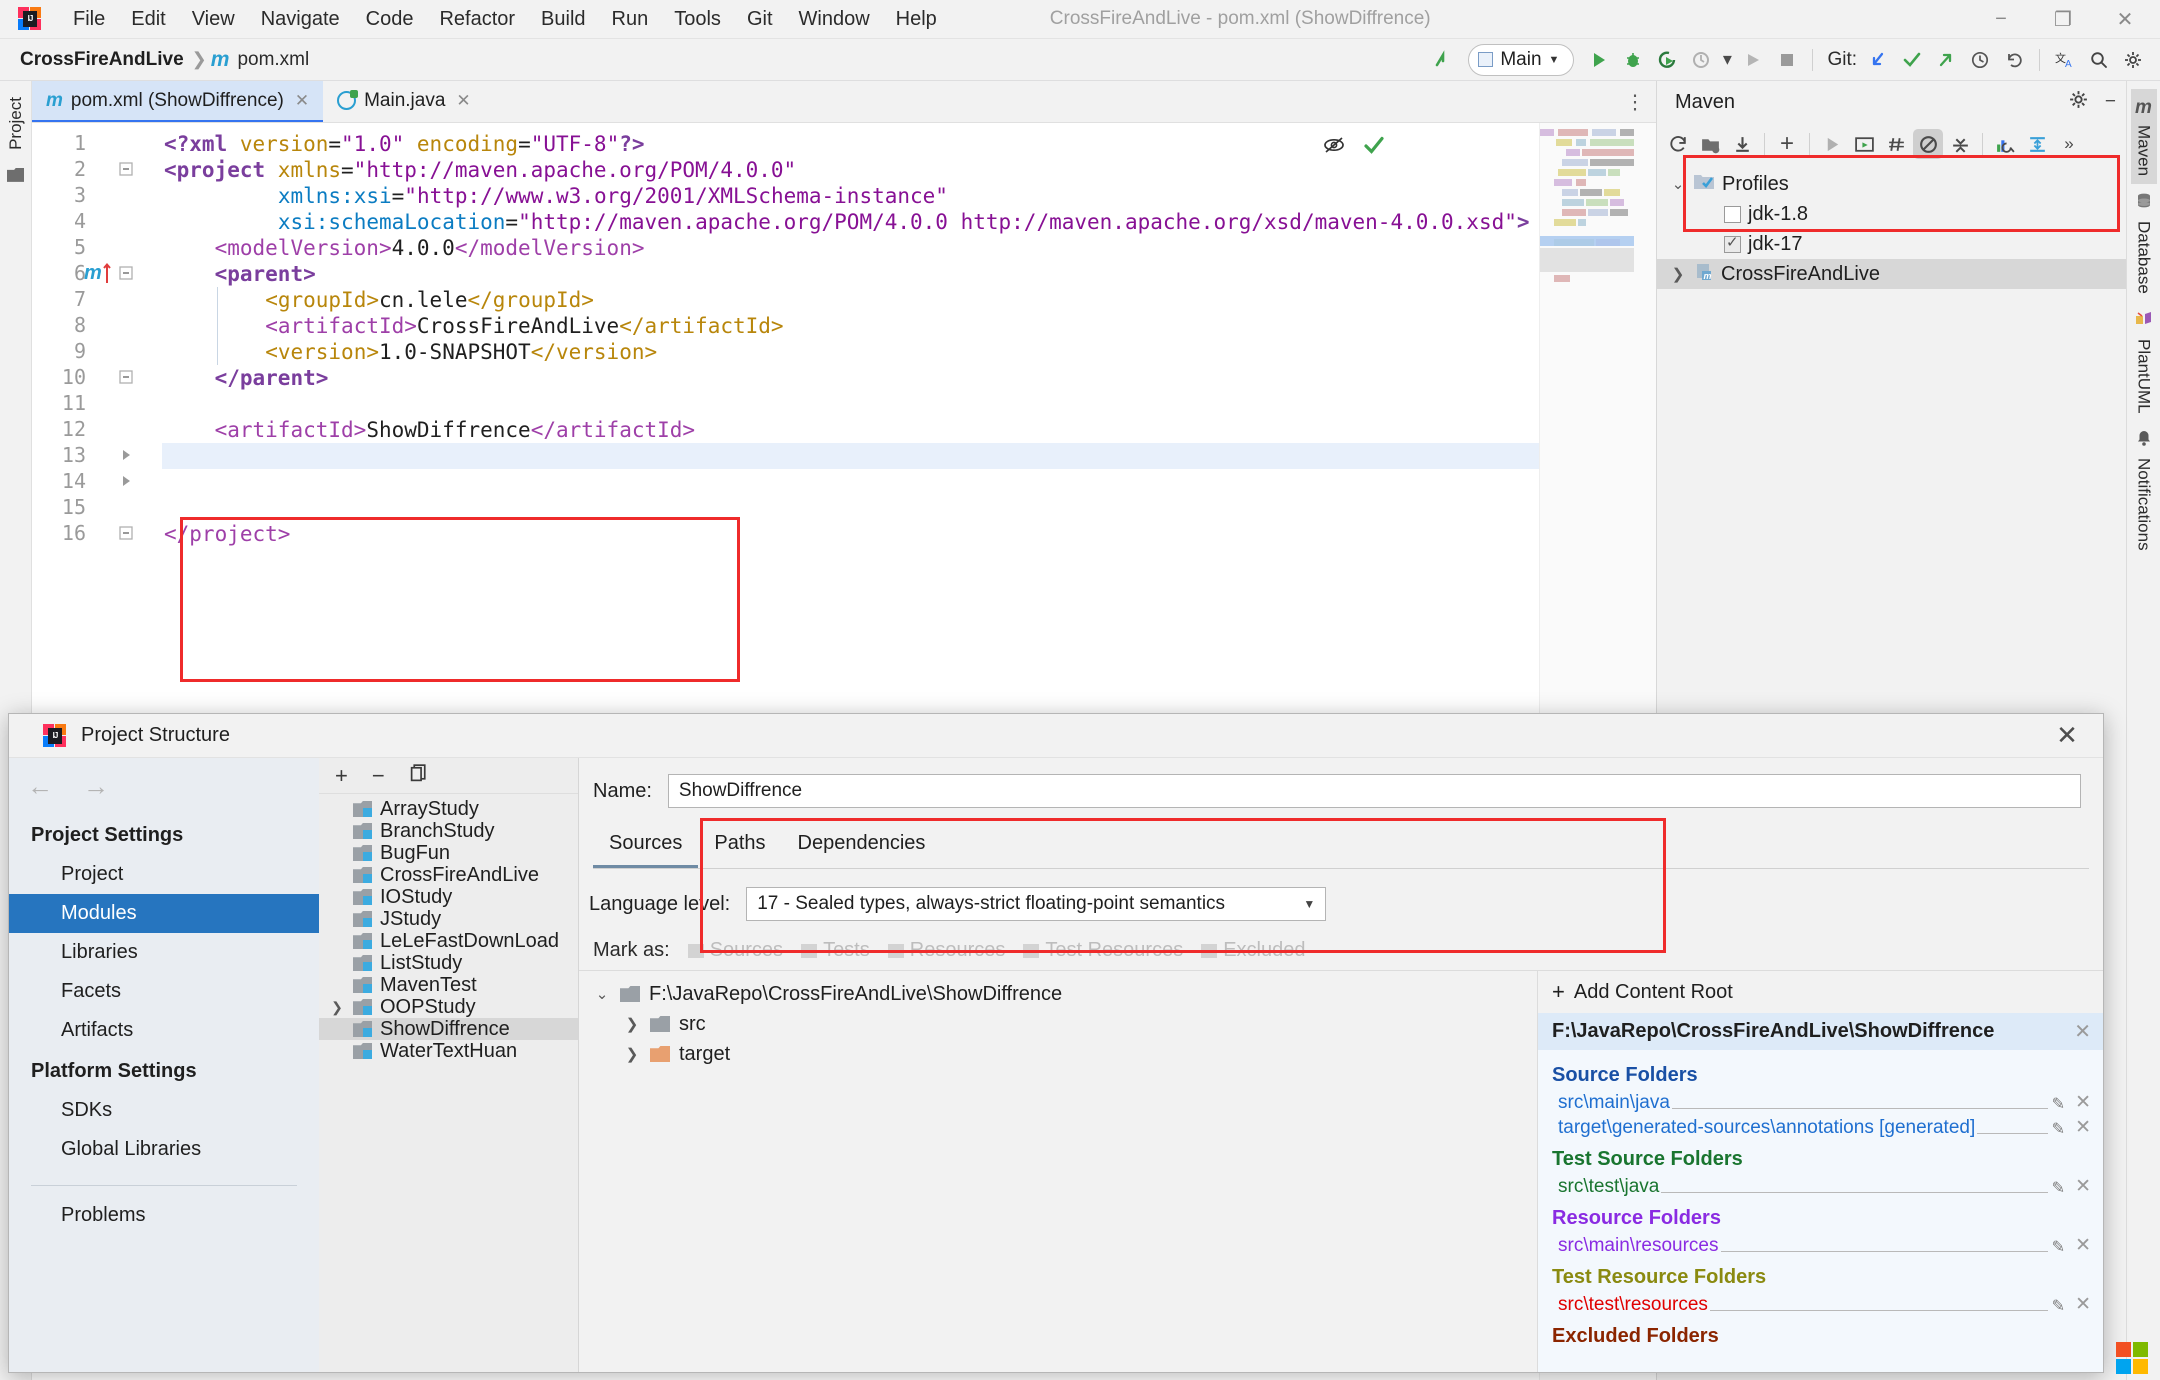 The image size is (2160, 1380). What do you see at coordinates (404, 101) in the screenshot?
I see `editor-tab-main-java: Main.java ✕` at bounding box center [404, 101].